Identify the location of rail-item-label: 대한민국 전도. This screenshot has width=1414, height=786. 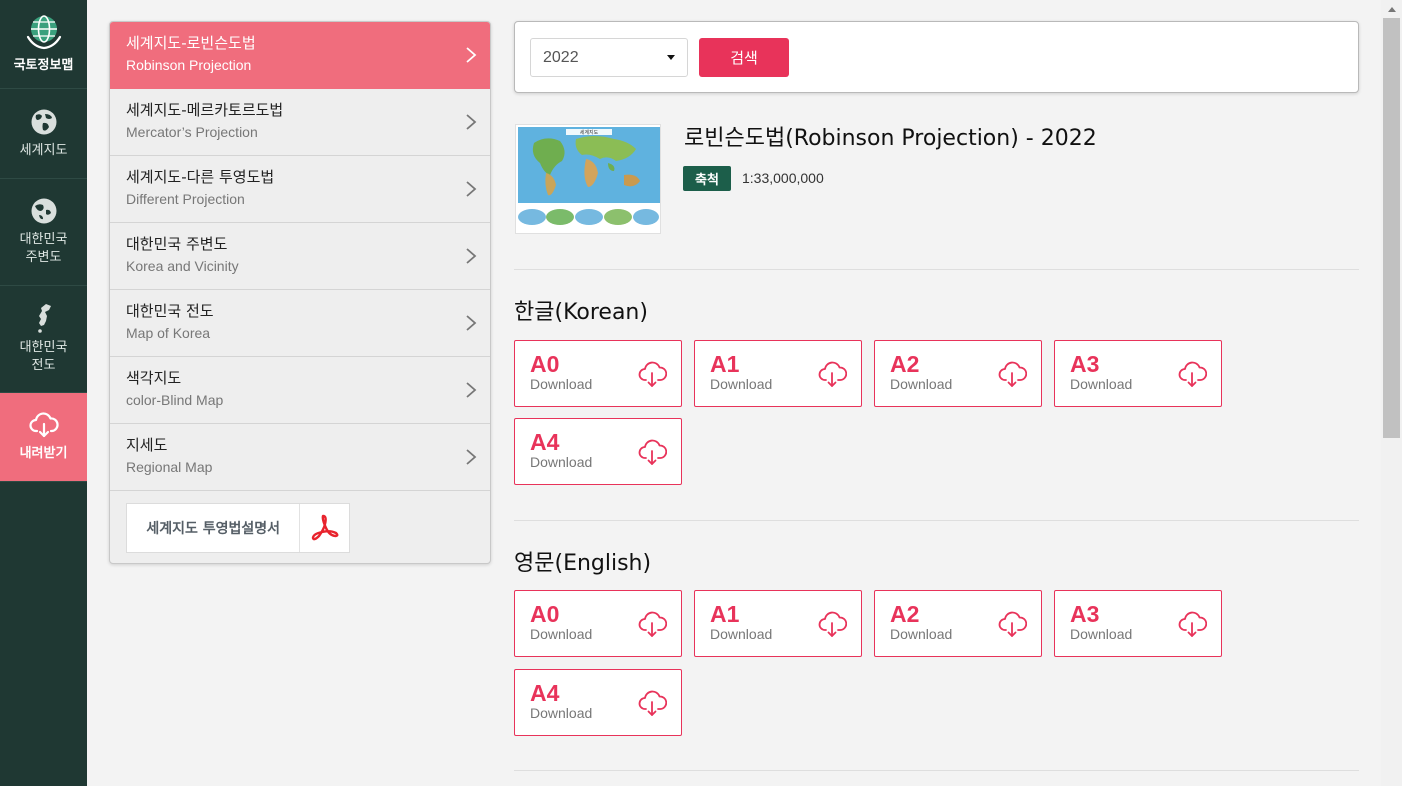
(43, 356).